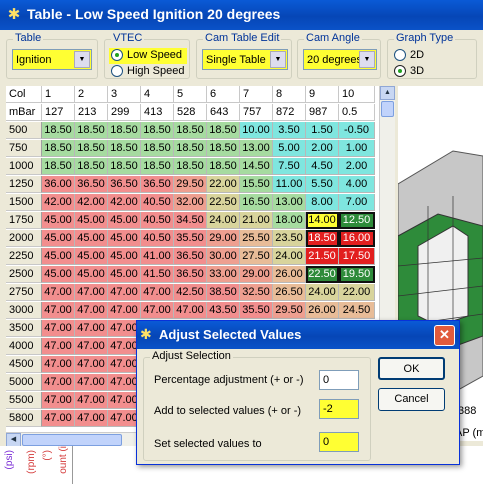 This screenshot has height=484, width=483. What do you see at coordinates (148, 71) in the screenshot?
I see `vtec-high-speed-radio: High Speed` at bounding box center [148, 71].